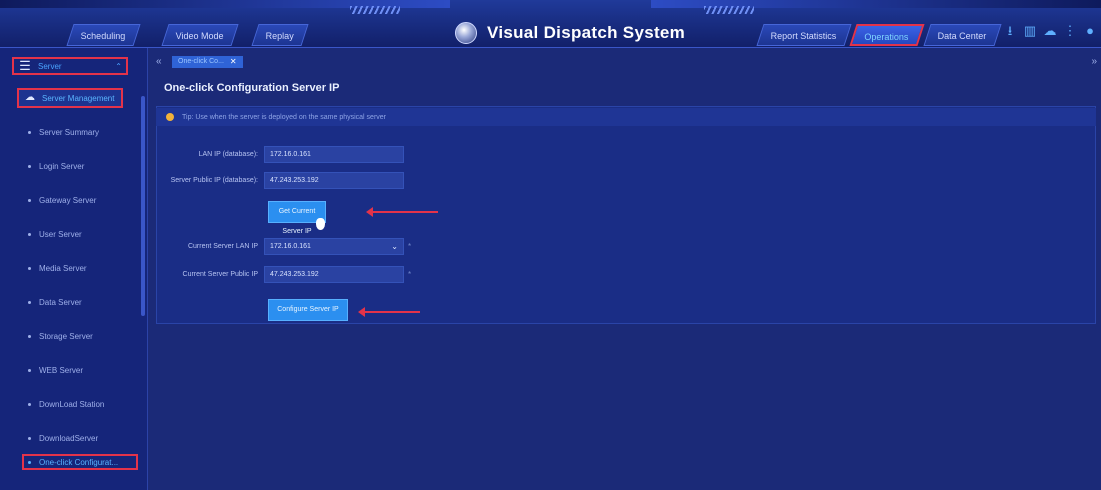 Image resolution: width=1101 pixels, height=490 pixels. Describe the element at coordinates (25, 65) in the screenshot. I see `server-icon: ☰` at that location.